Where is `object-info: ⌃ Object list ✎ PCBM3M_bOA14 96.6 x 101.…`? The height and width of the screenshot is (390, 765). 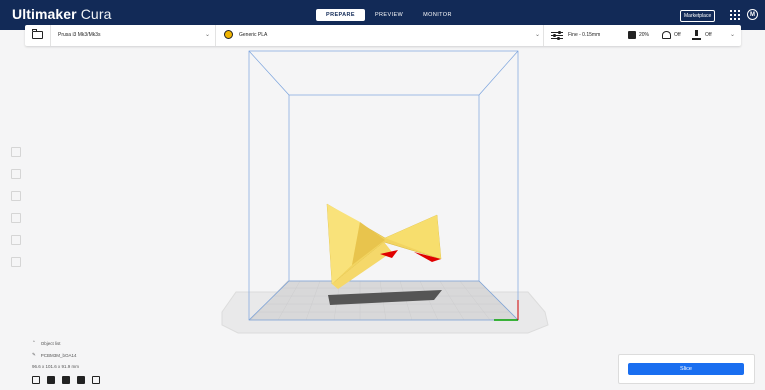 object-info: ⌃ Object list ✎ PCBM3M_bOA14 96.6 x 101.… is located at coordinates (55, 357).